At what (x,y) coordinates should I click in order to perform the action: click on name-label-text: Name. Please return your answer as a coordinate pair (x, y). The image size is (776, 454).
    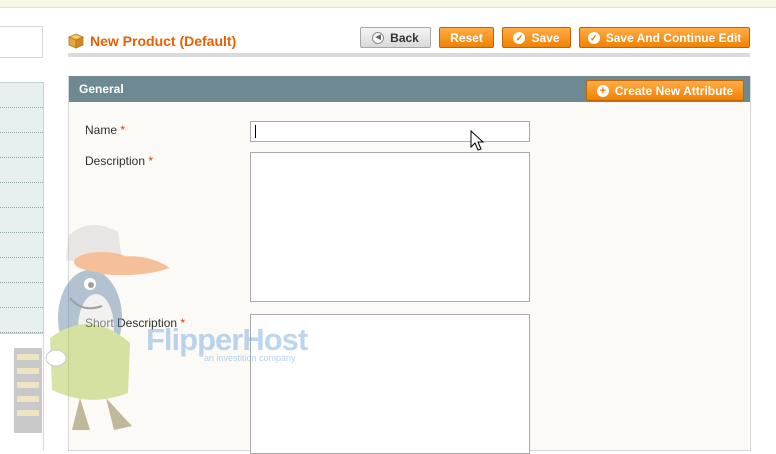
    Looking at the image, I should click on (101, 130).